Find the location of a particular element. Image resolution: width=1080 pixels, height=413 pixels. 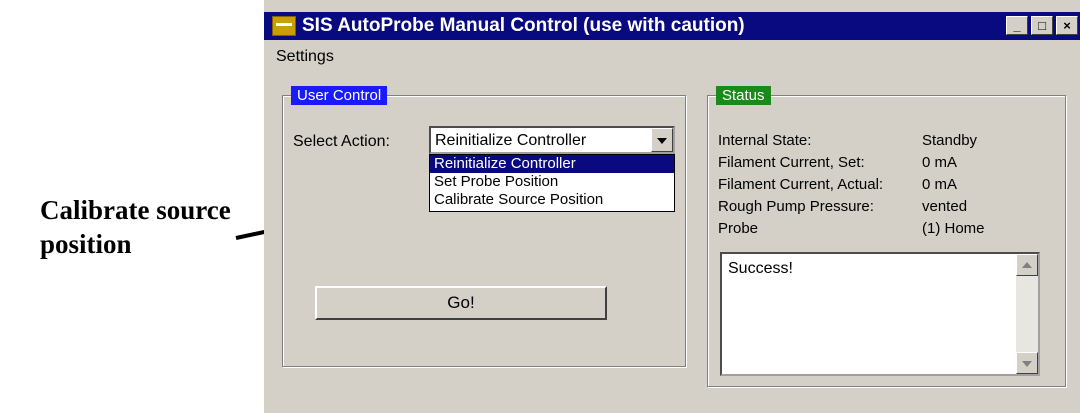

annotation-text: Calibrate source position is located at coordinates (135, 227).